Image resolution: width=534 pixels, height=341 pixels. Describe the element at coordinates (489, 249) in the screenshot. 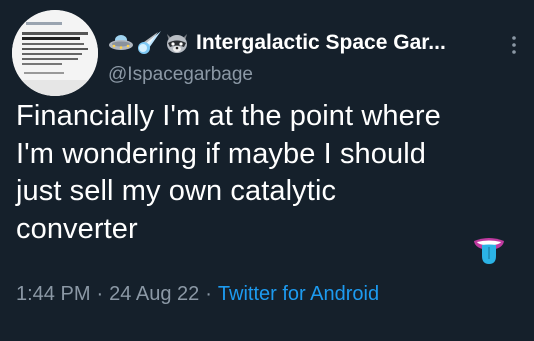

I see `mouth-tongue-icon` at that location.